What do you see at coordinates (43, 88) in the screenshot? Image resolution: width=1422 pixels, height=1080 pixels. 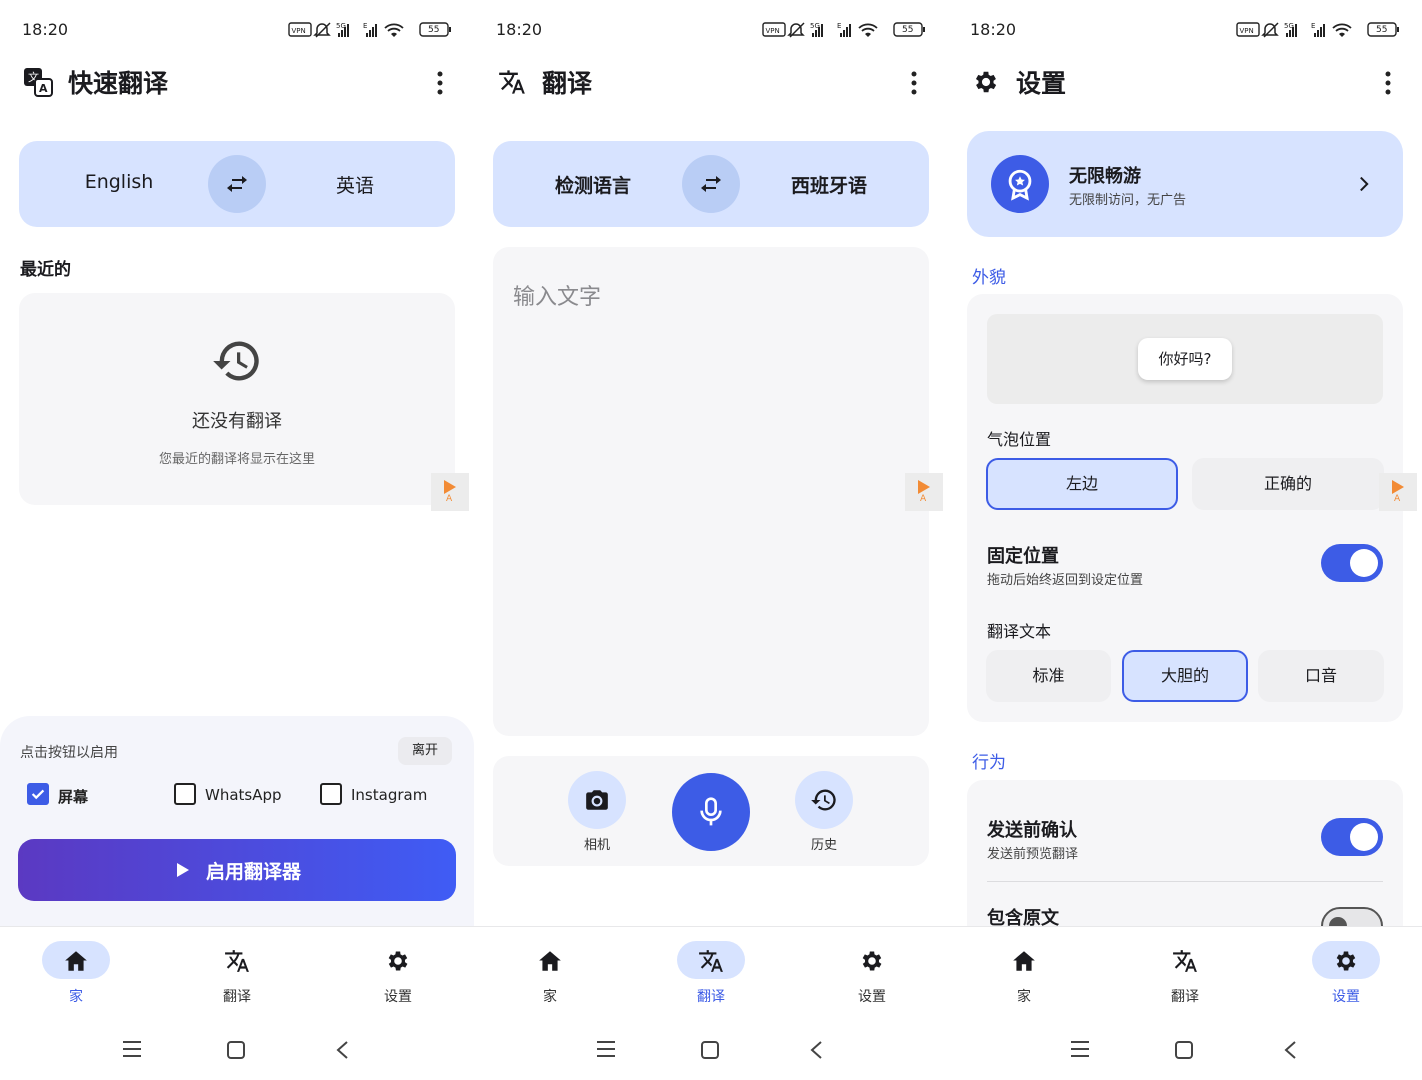 I see `svg-text: A` at bounding box center [43, 88].